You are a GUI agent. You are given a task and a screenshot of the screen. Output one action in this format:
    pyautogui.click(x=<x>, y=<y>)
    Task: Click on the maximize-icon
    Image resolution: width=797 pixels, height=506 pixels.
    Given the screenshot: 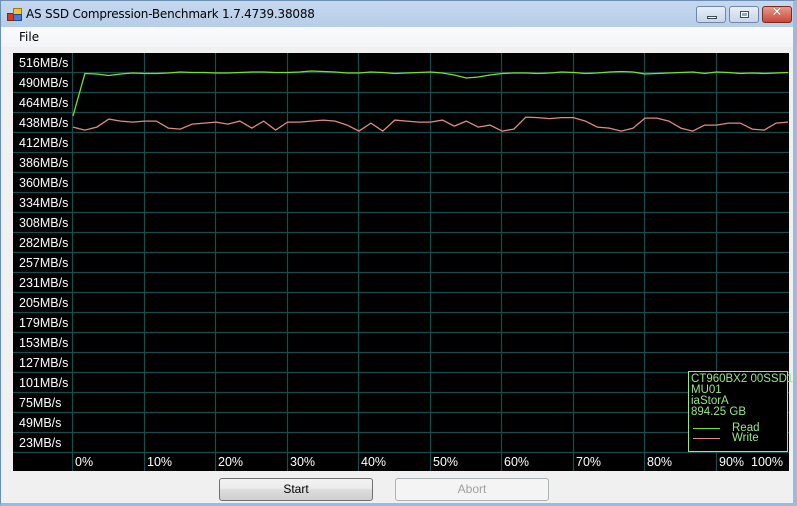 What is the action you would take?
    pyautogui.click(x=744, y=14)
    